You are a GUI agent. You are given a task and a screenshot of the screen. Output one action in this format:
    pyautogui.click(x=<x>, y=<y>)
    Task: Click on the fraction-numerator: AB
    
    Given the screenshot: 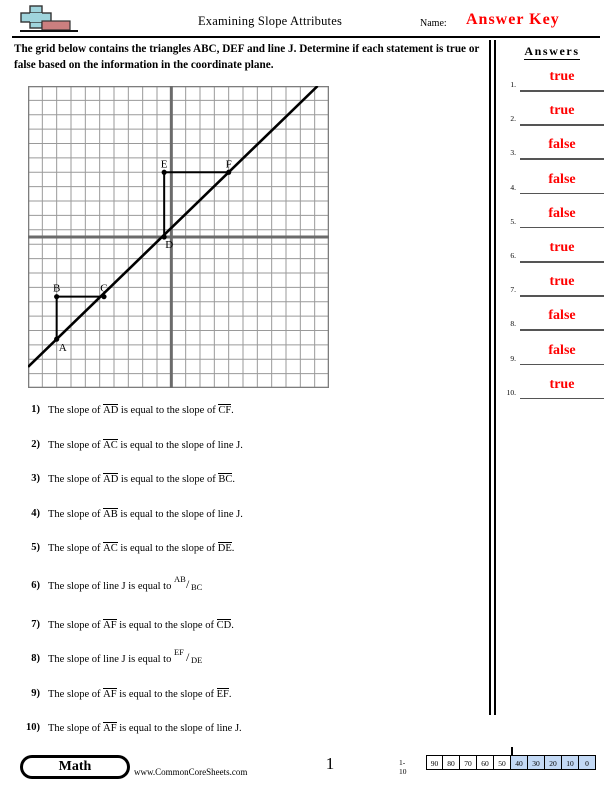 What is the action you would take?
    pyautogui.click(x=179, y=578)
    